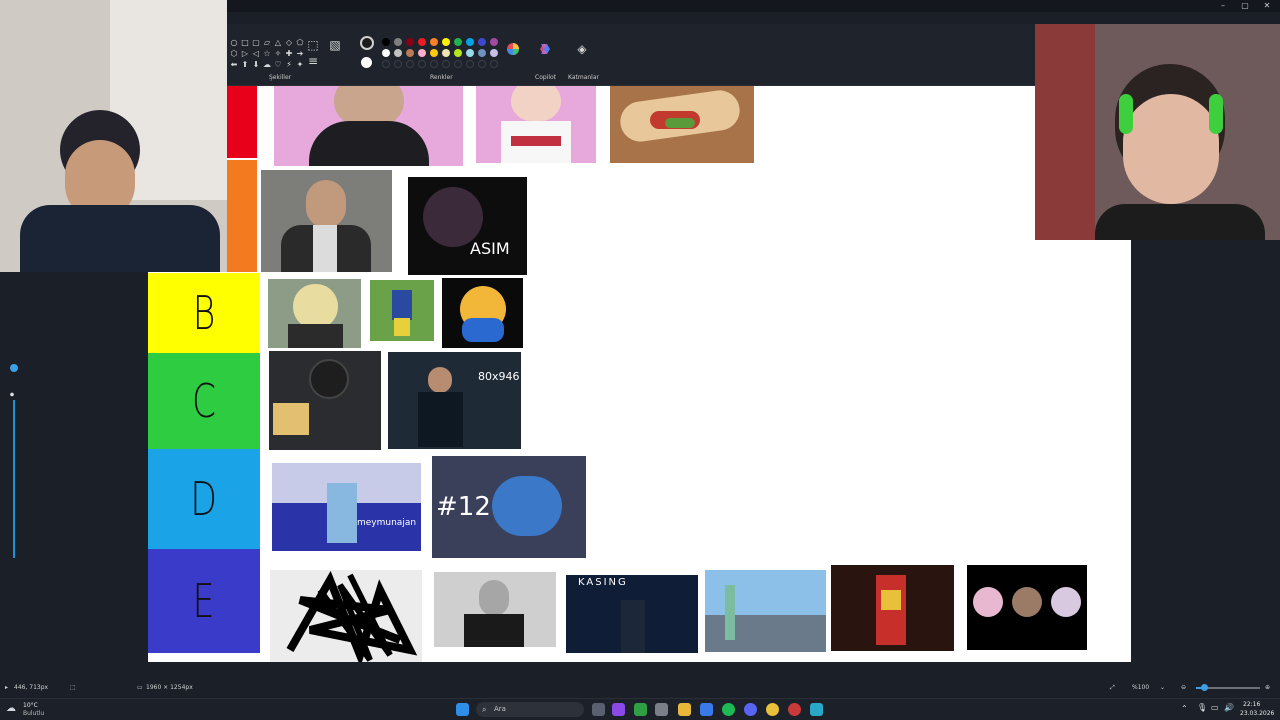 The image size is (1280, 720). Describe the element at coordinates (1183, 687) in the screenshot. I see `zoom-out-icon: ⊖` at that location.